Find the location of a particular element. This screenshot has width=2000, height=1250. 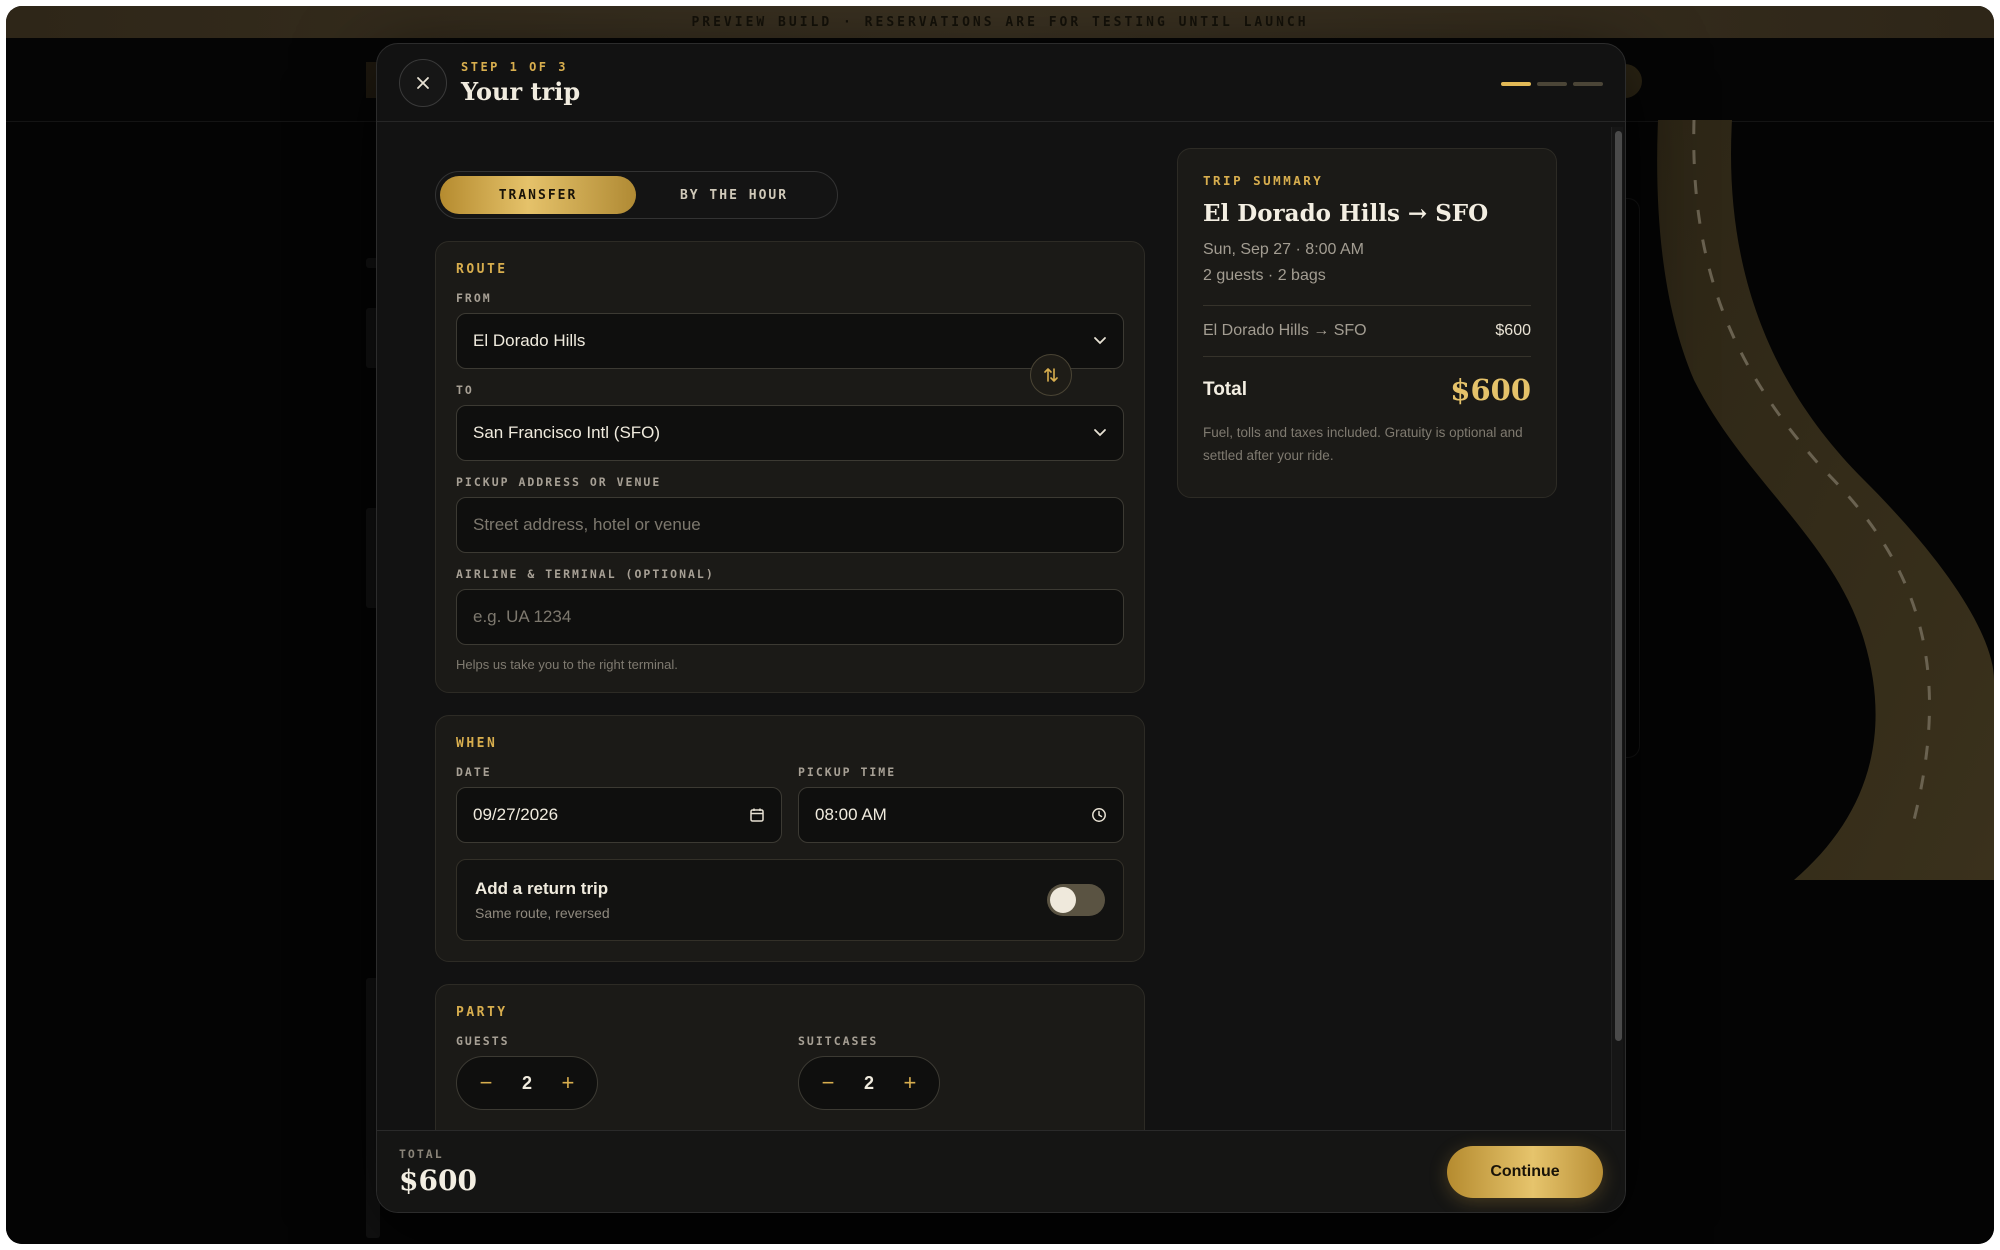

from-select: El Dorado Hills is located at coordinates (790, 341).